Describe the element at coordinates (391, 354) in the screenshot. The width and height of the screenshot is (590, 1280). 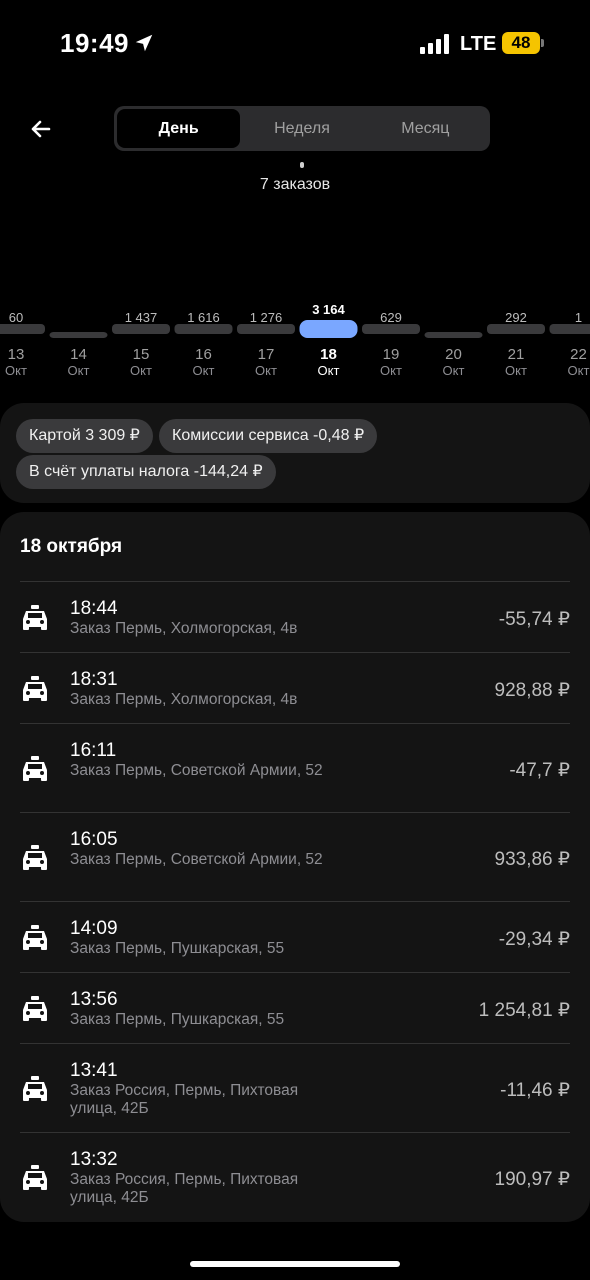
I see `chart-tick-label: 19` at that location.